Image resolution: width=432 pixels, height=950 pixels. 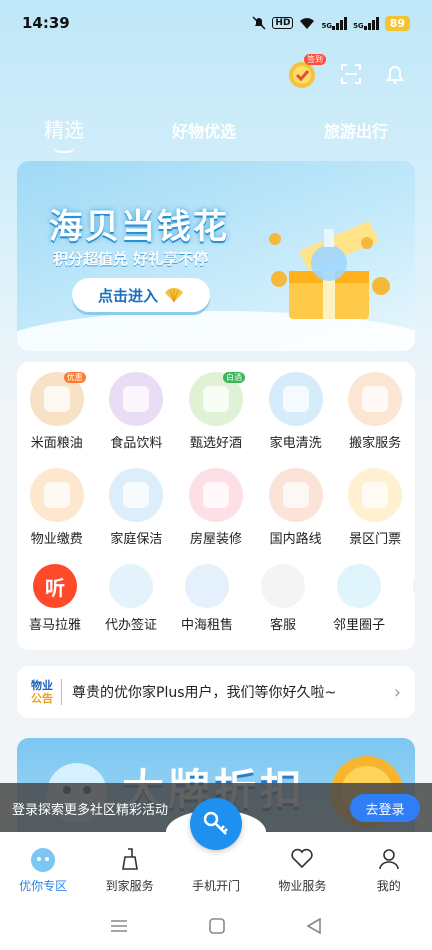 I want to click on customer-service-icon, so click(x=283, y=586).